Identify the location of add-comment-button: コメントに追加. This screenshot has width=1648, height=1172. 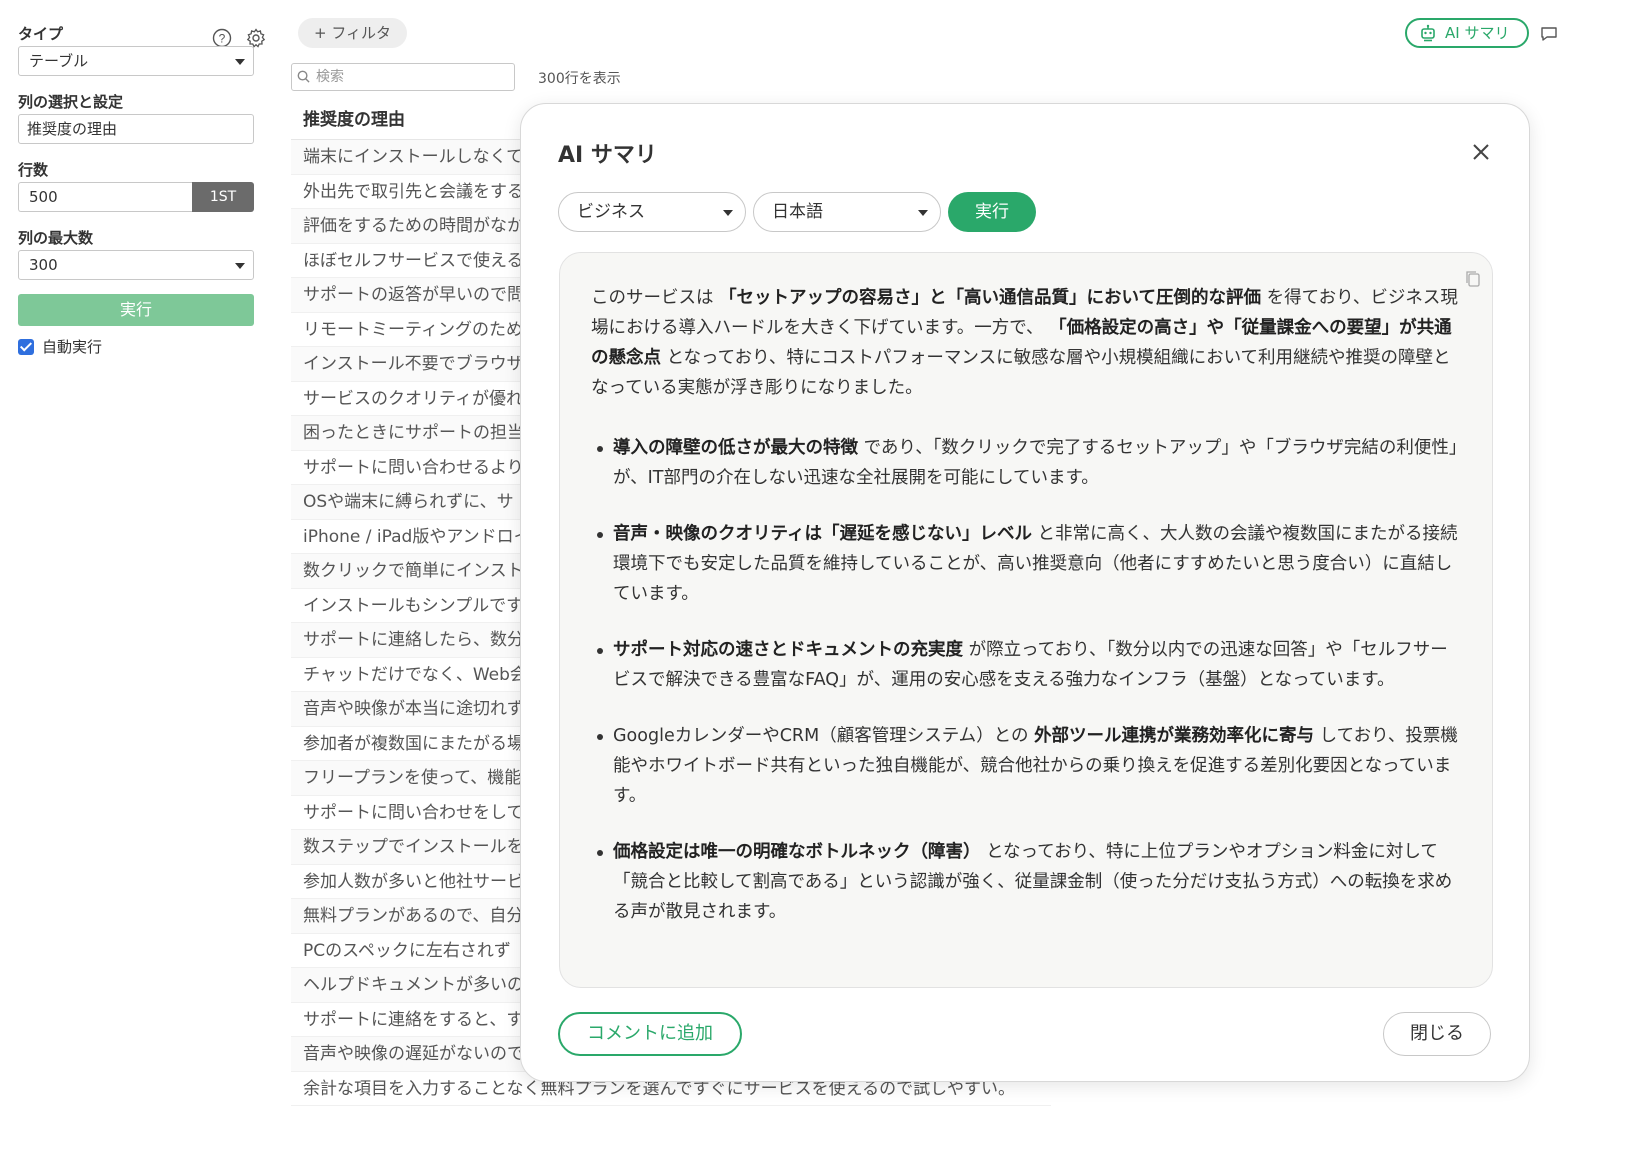
(650, 1034).